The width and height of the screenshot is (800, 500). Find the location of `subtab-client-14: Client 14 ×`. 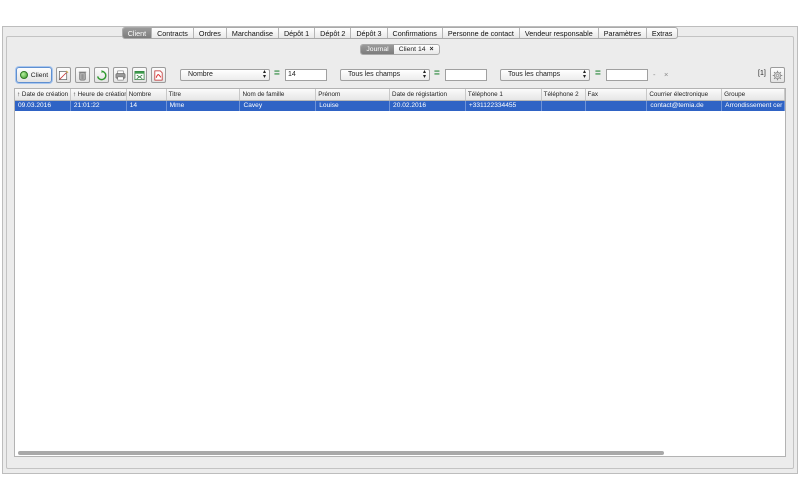

subtab-client-14: Client 14 × is located at coordinates (416, 49).